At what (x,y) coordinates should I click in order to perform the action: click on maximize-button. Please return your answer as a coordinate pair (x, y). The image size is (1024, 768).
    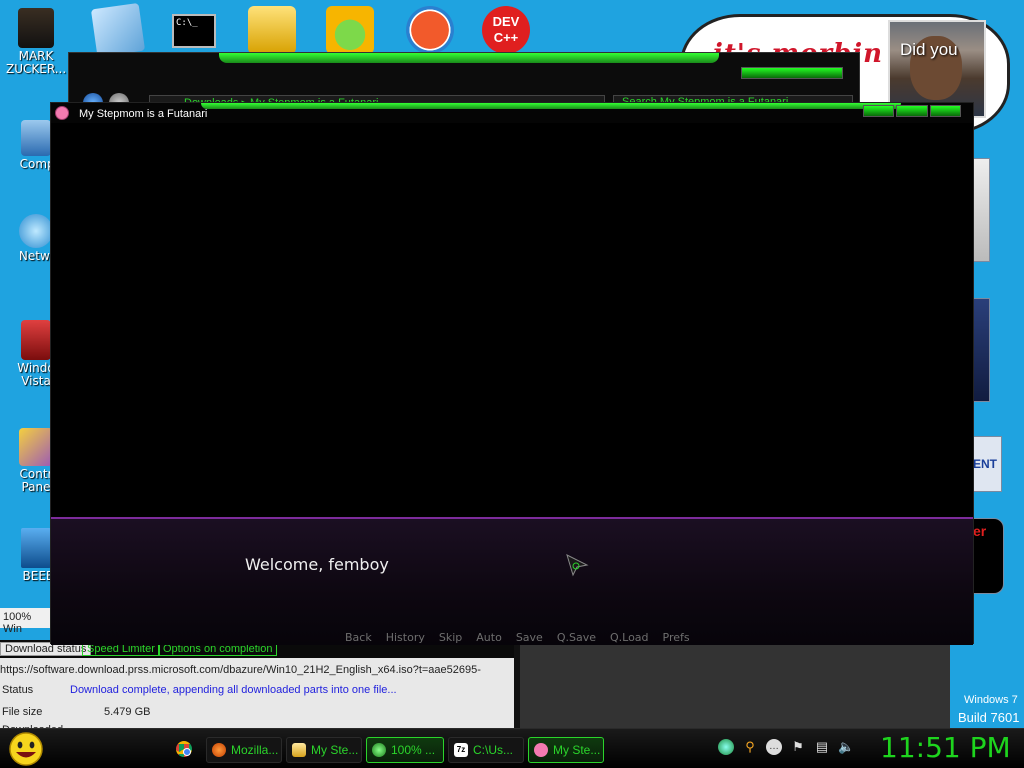
    Looking at the image, I should click on (912, 111).